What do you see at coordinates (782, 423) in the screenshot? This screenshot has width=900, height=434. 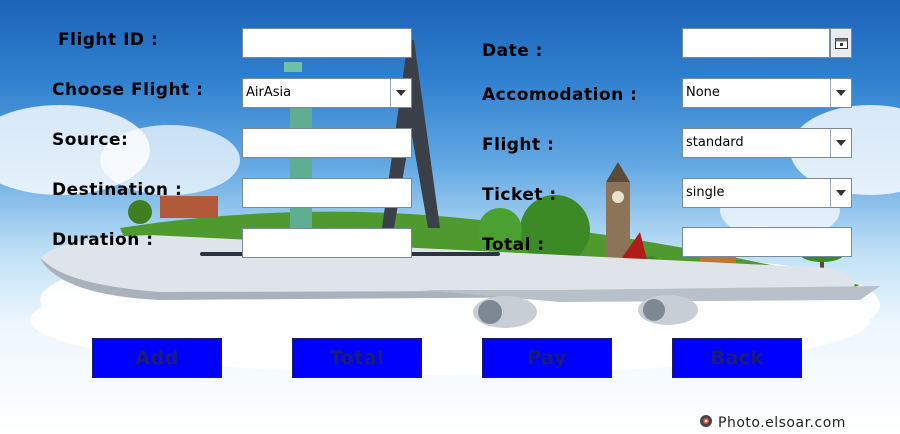 I see `watermark-text: Photo.elsoar.com` at bounding box center [782, 423].